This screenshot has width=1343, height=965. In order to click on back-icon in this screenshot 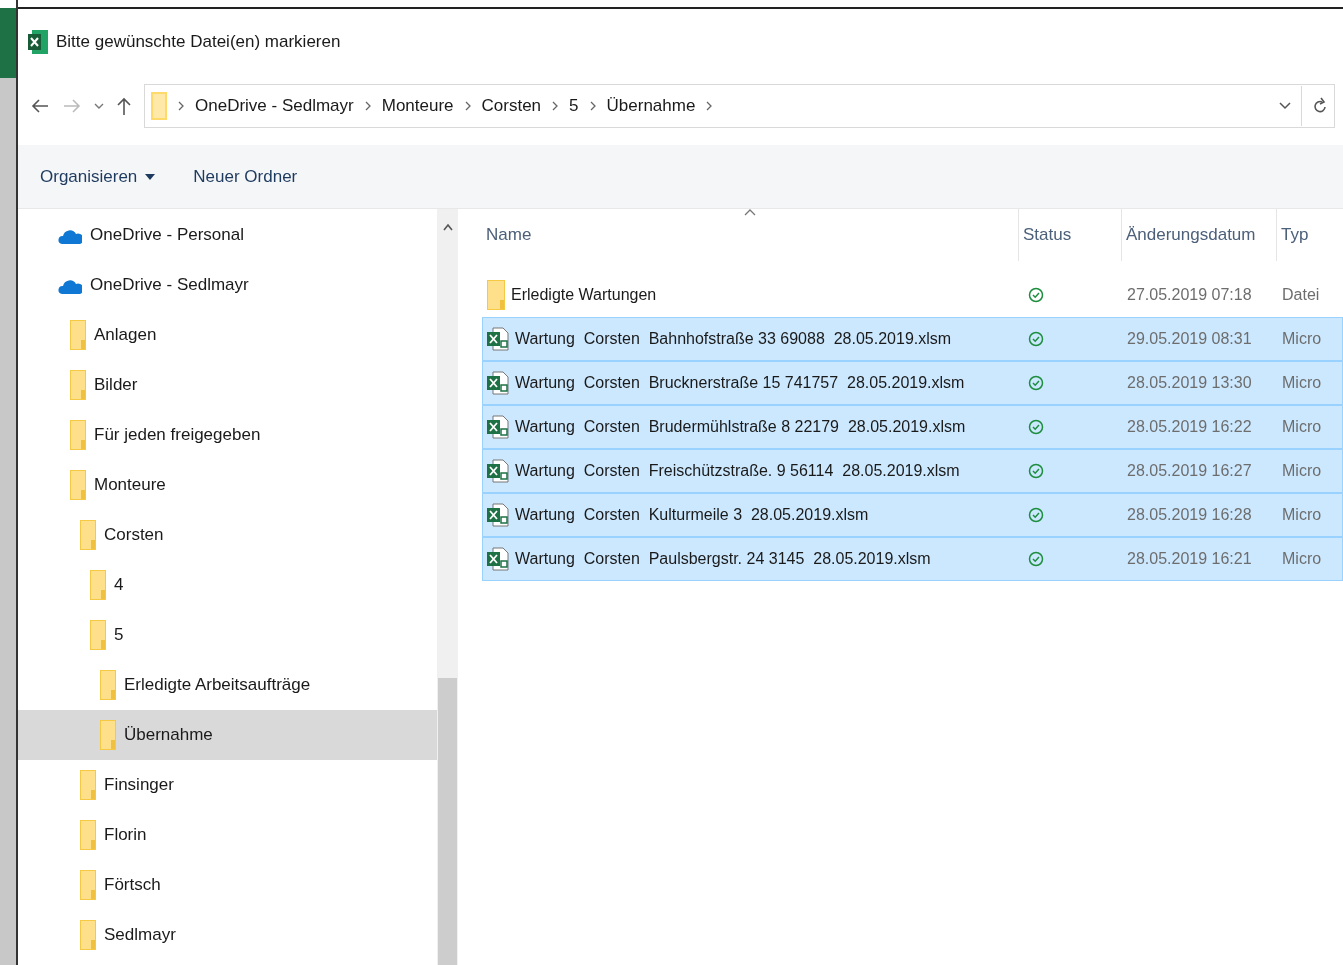, I will do `click(40, 106)`.